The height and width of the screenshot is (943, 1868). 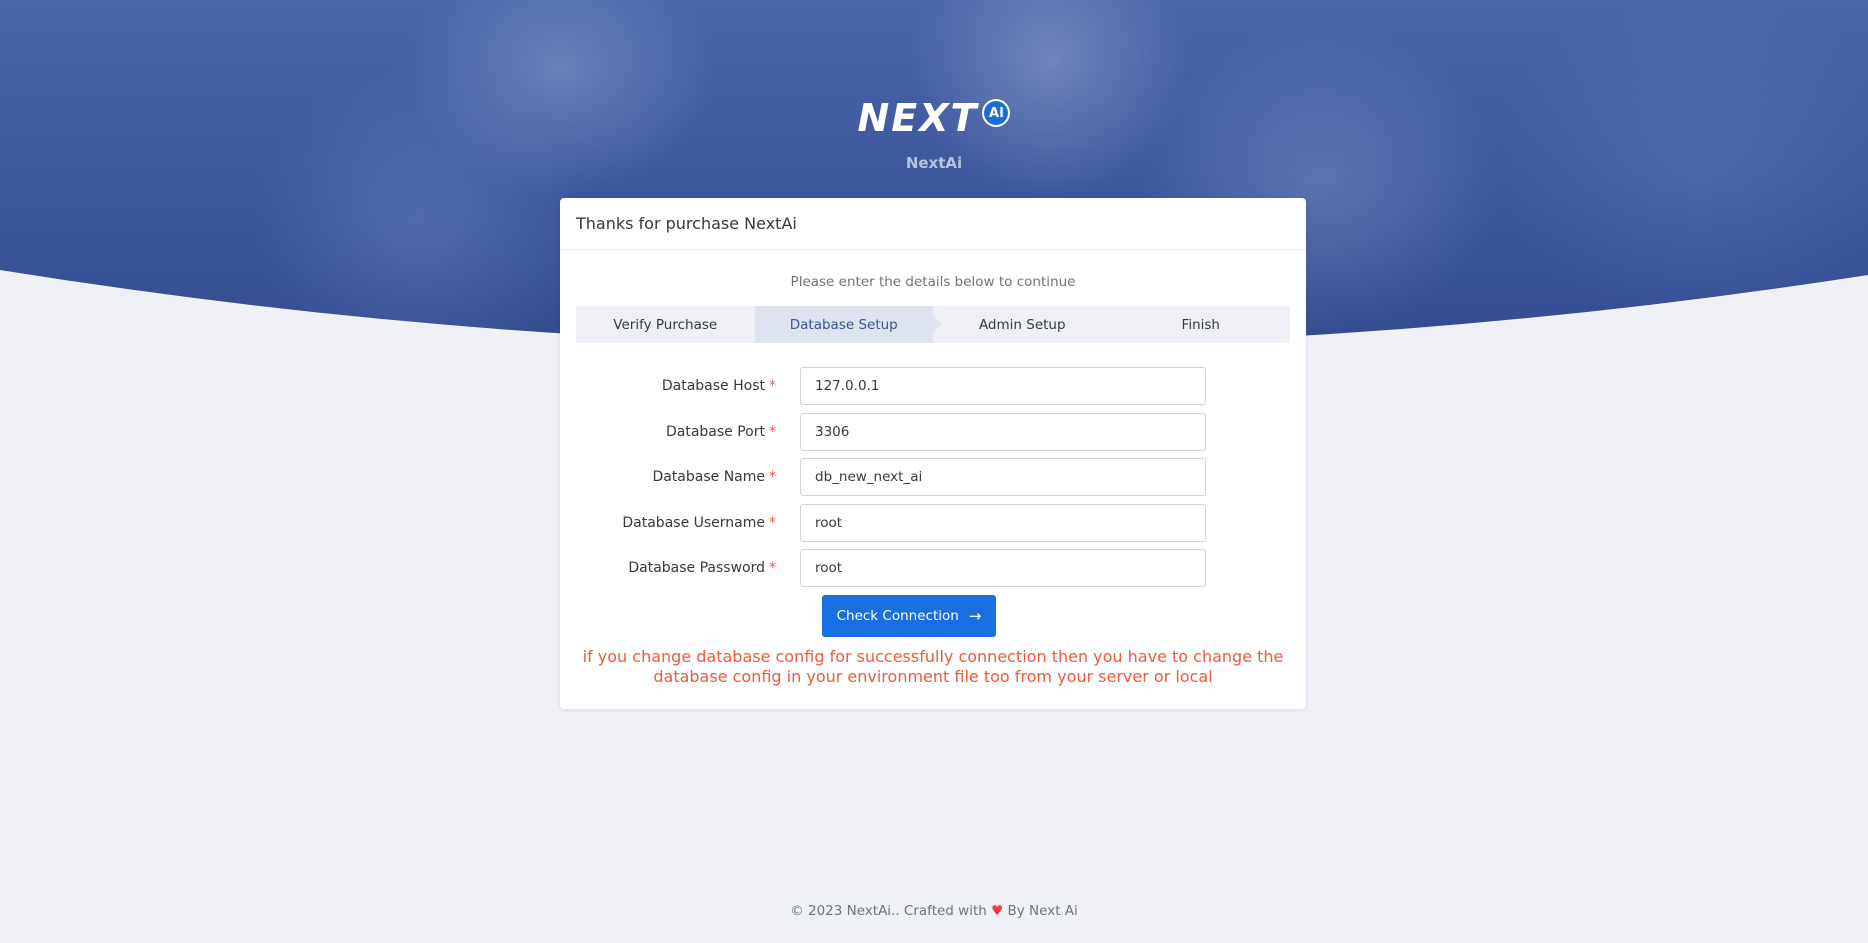 What do you see at coordinates (1003, 568) in the screenshot?
I see `database-password-input` at bounding box center [1003, 568].